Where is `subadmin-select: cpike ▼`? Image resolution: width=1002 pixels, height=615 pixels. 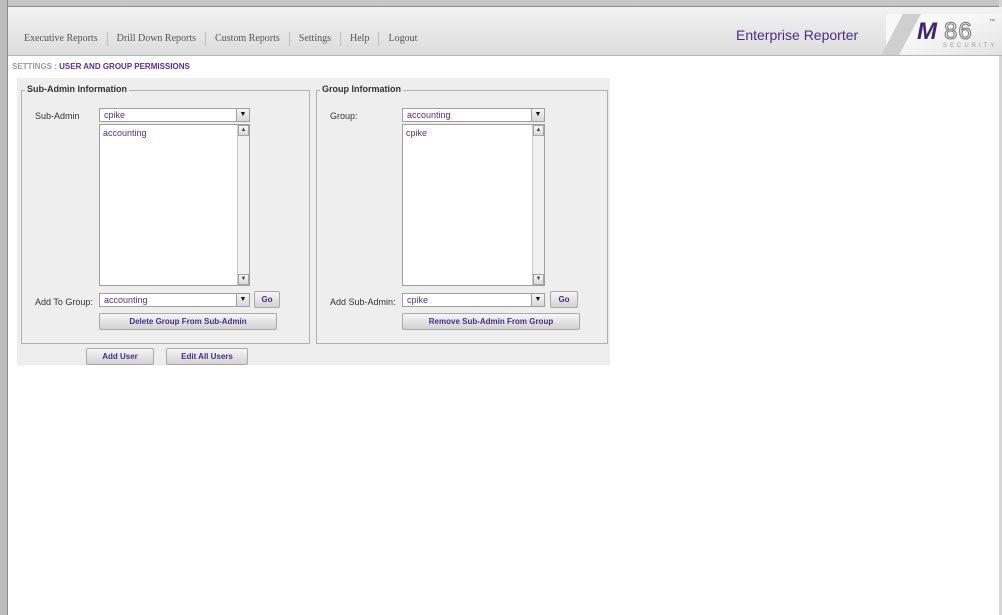
subadmin-select: cpike ▼ is located at coordinates (174, 115).